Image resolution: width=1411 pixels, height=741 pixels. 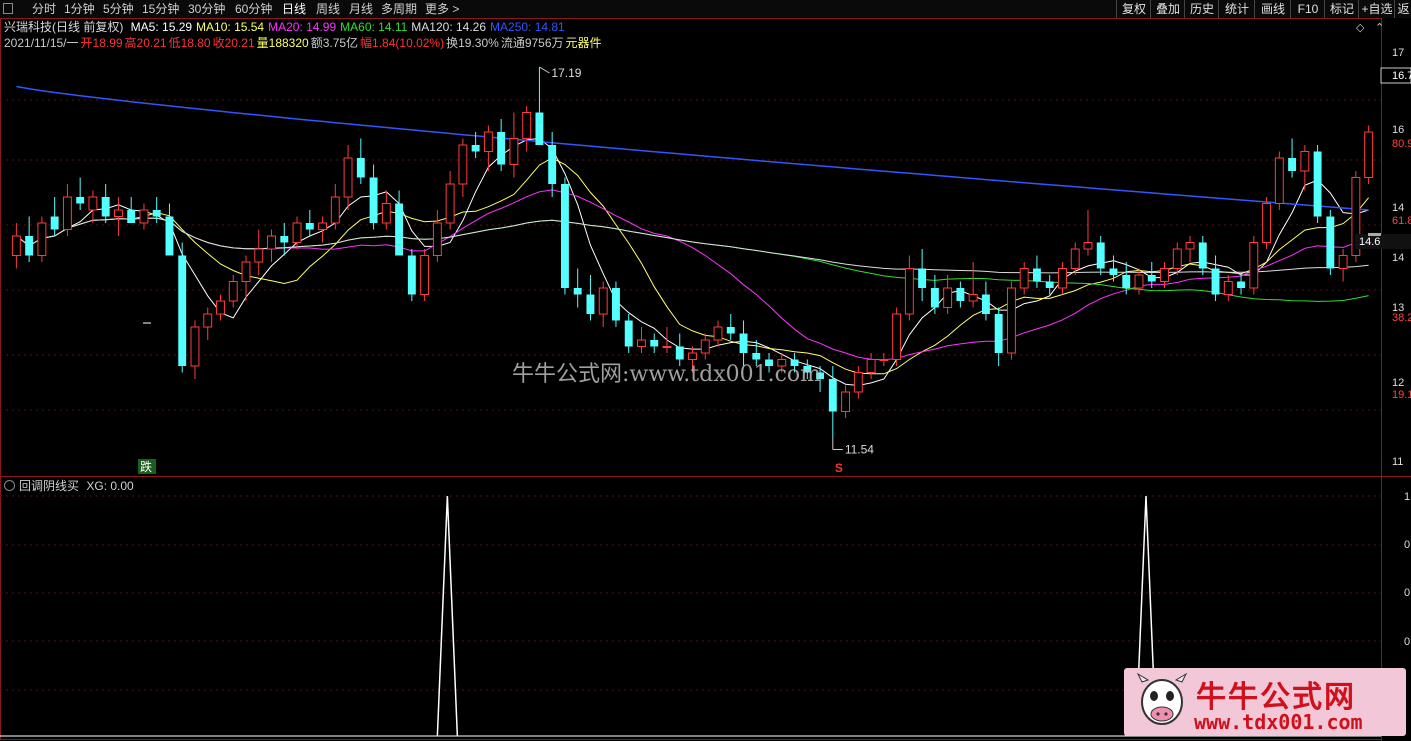 What do you see at coordinates (839, 468) in the screenshot?
I see `signal-s-label: S` at bounding box center [839, 468].